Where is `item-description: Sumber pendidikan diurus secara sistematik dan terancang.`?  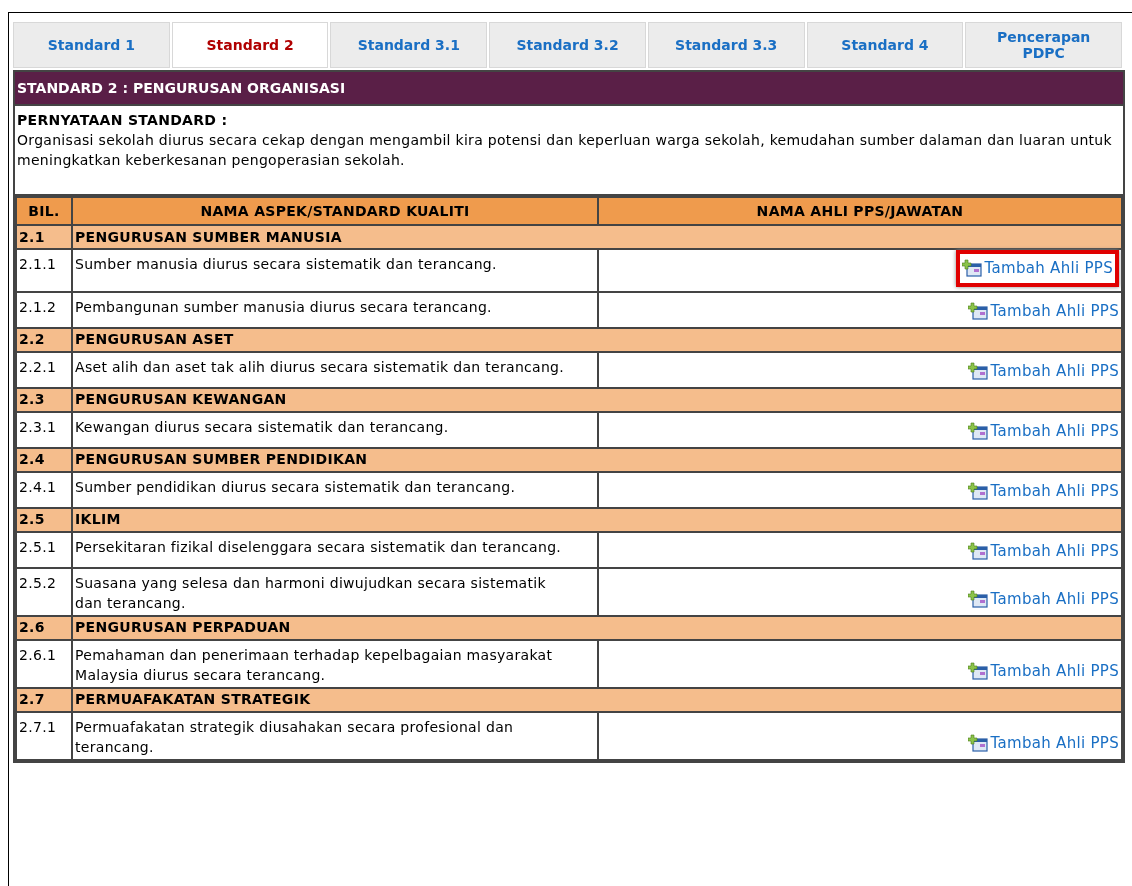
item-description: Sumber pendidikan diurus secara sistematik dan terancang. is located at coordinates (335, 489).